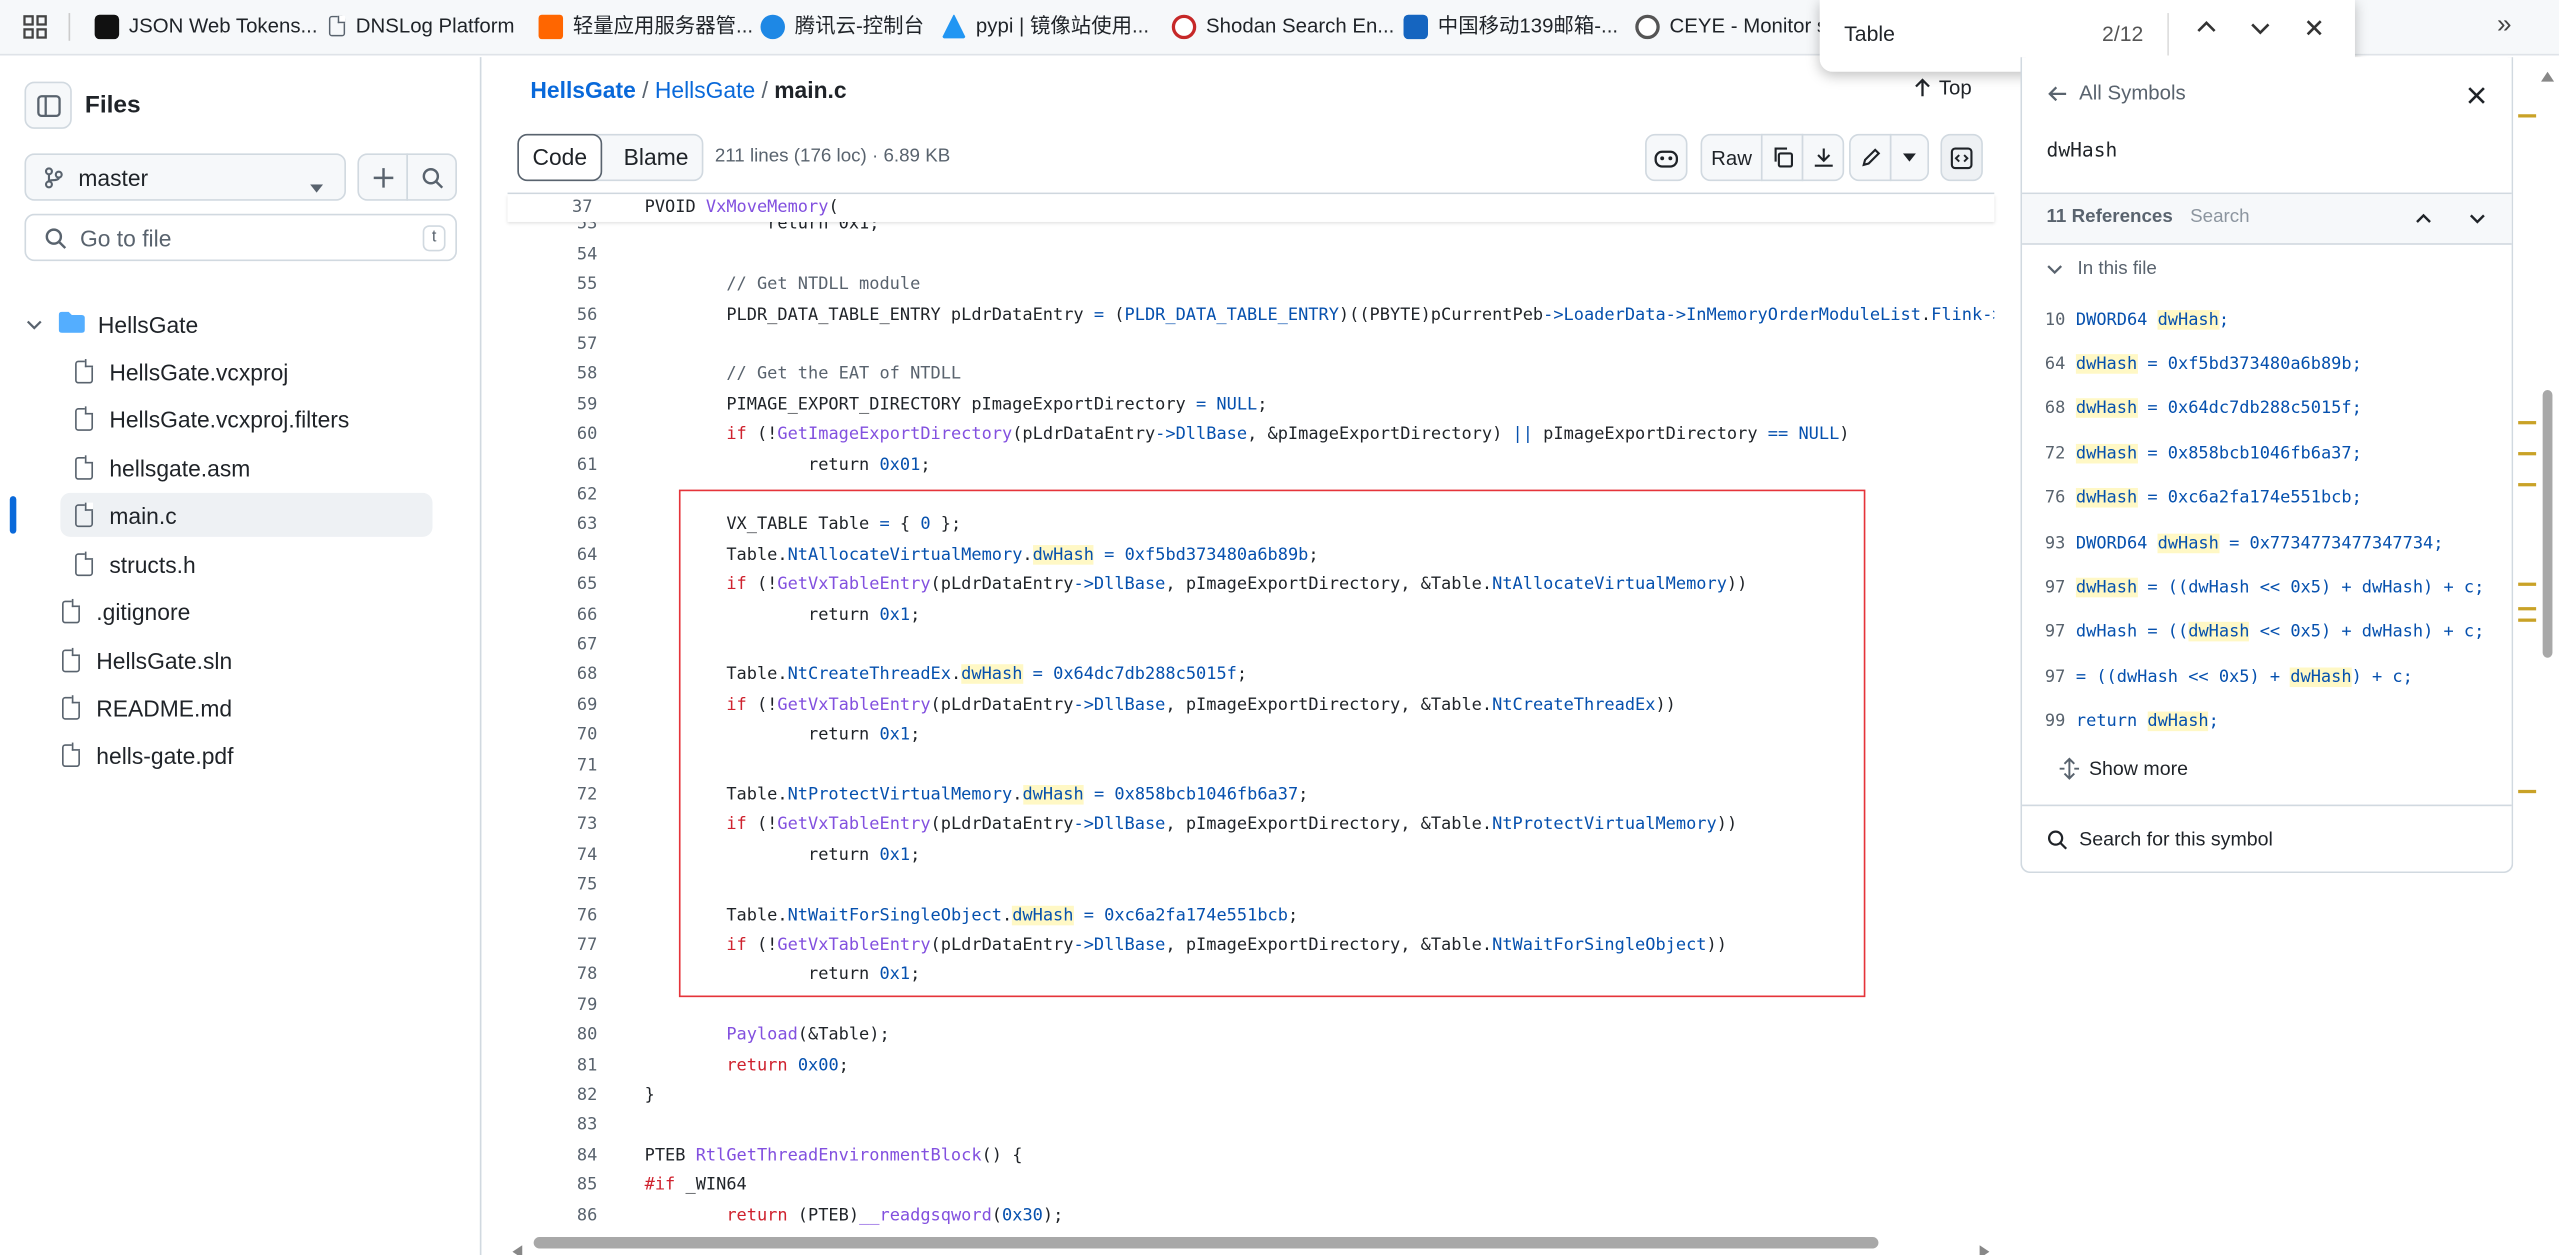  I want to click on reference-item: 76 dwHash = 0xc6a2fa174e551bcb;, so click(2203, 498).